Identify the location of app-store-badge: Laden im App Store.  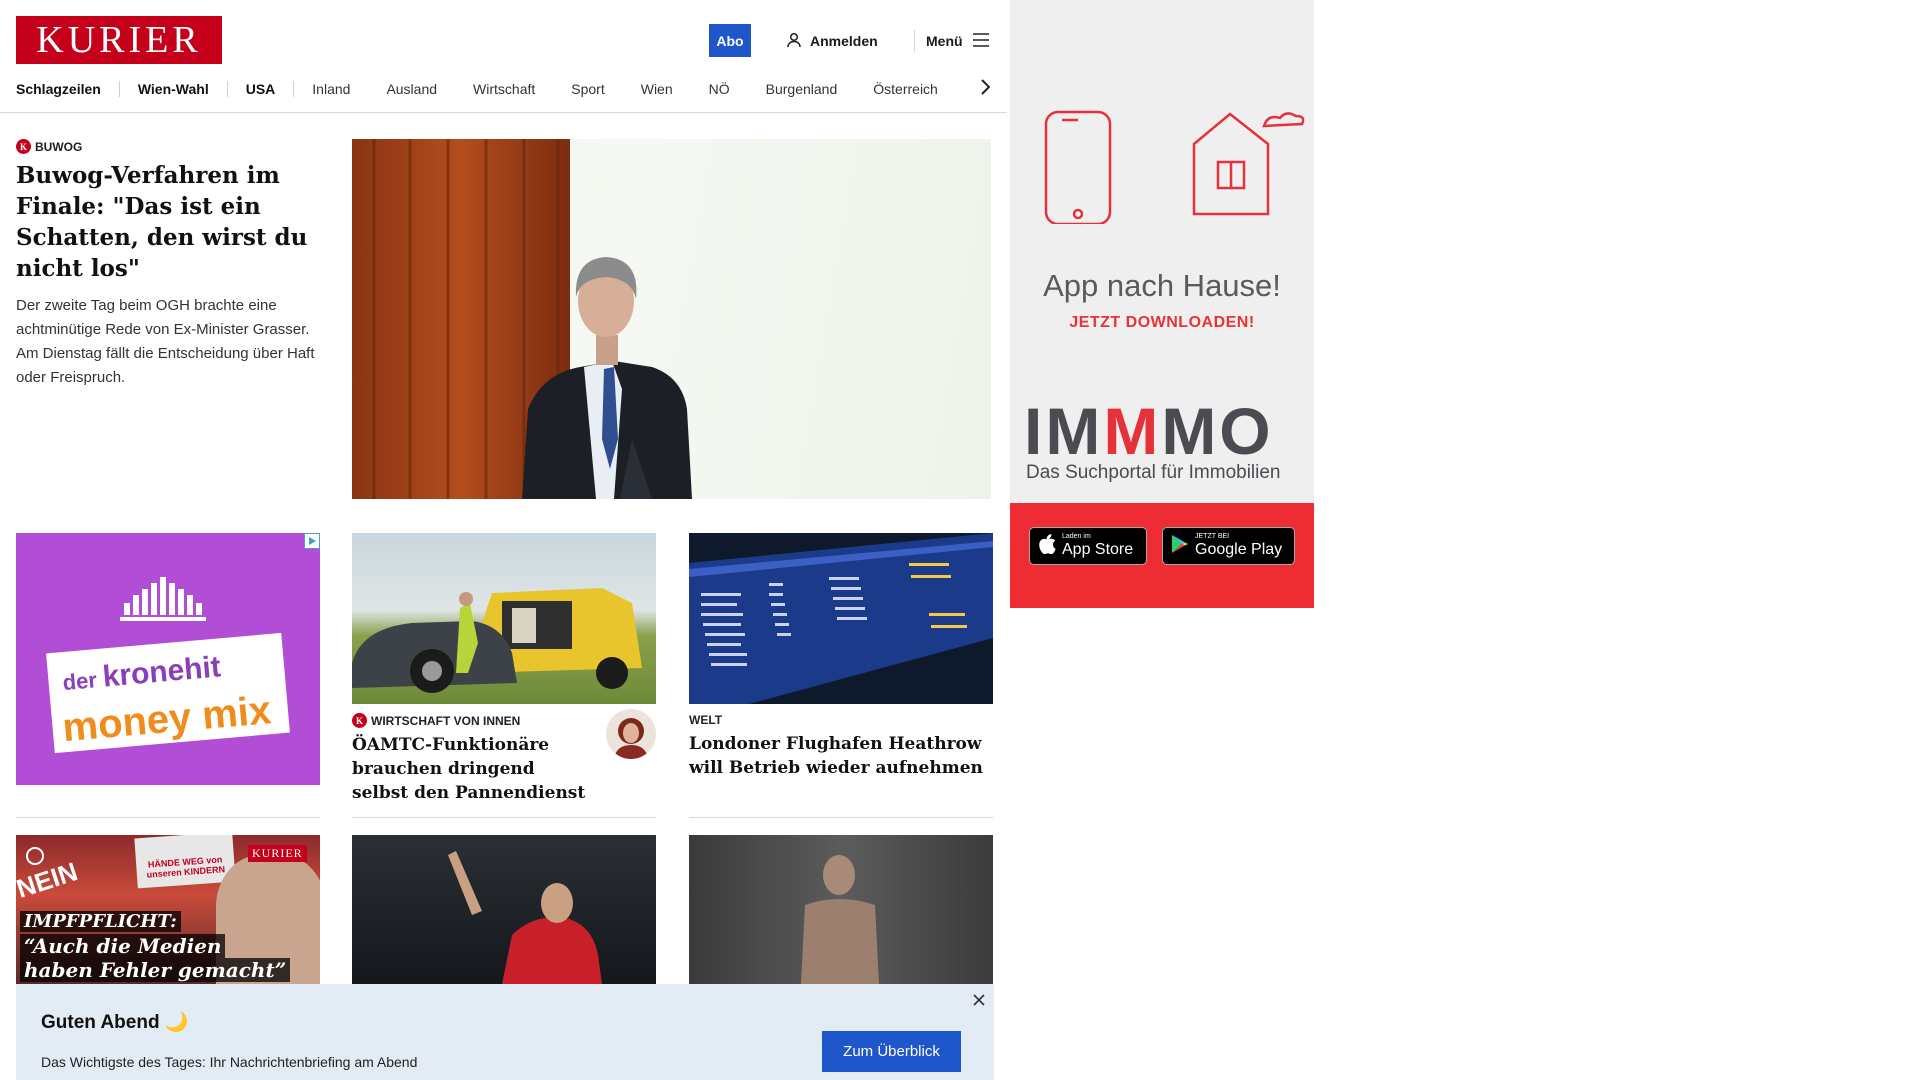
(1088, 546).